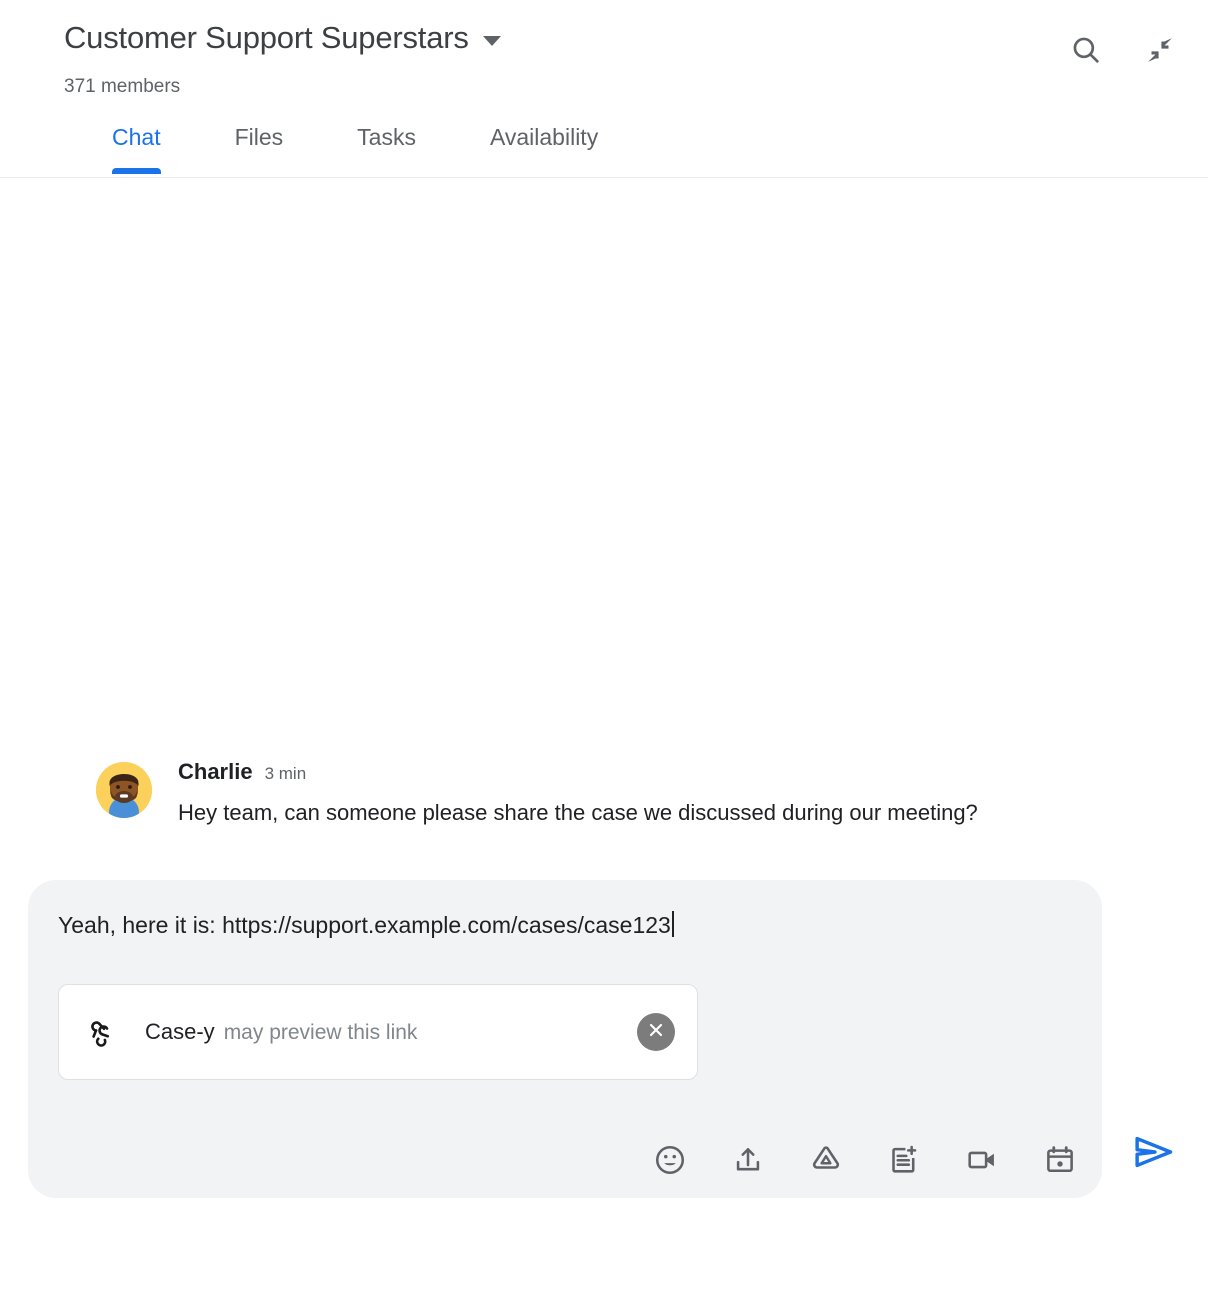 Image resolution: width=1208 pixels, height=1290 pixels. What do you see at coordinates (180, 1031) in the screenshot?
I see `link-preview-app-name: Case-y` at bounding box center [180, 1031].